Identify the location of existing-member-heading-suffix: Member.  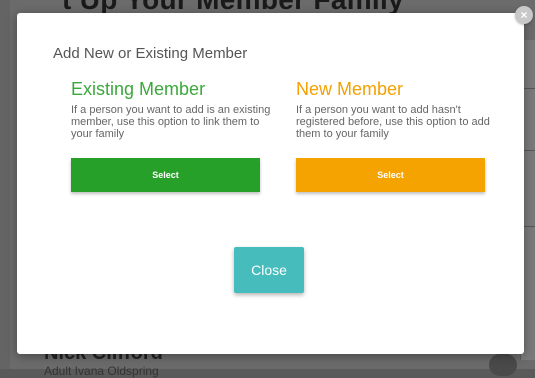
(172, 89).